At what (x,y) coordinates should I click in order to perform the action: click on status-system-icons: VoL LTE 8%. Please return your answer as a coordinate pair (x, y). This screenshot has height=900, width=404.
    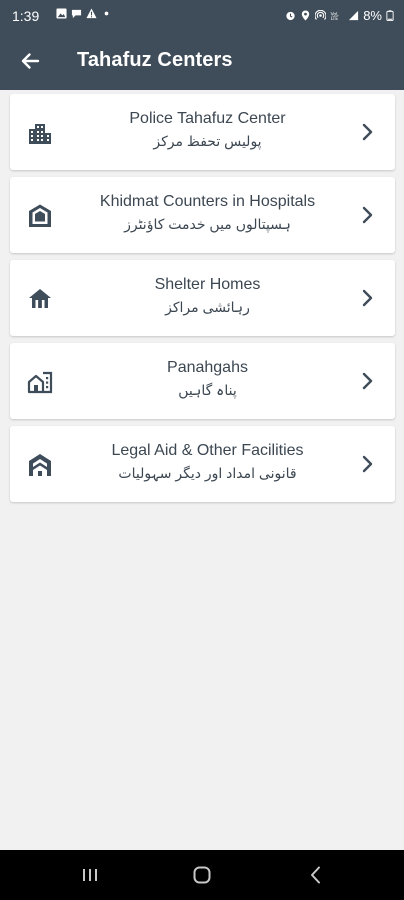
    Looking at the image, I should click on (339, 15).